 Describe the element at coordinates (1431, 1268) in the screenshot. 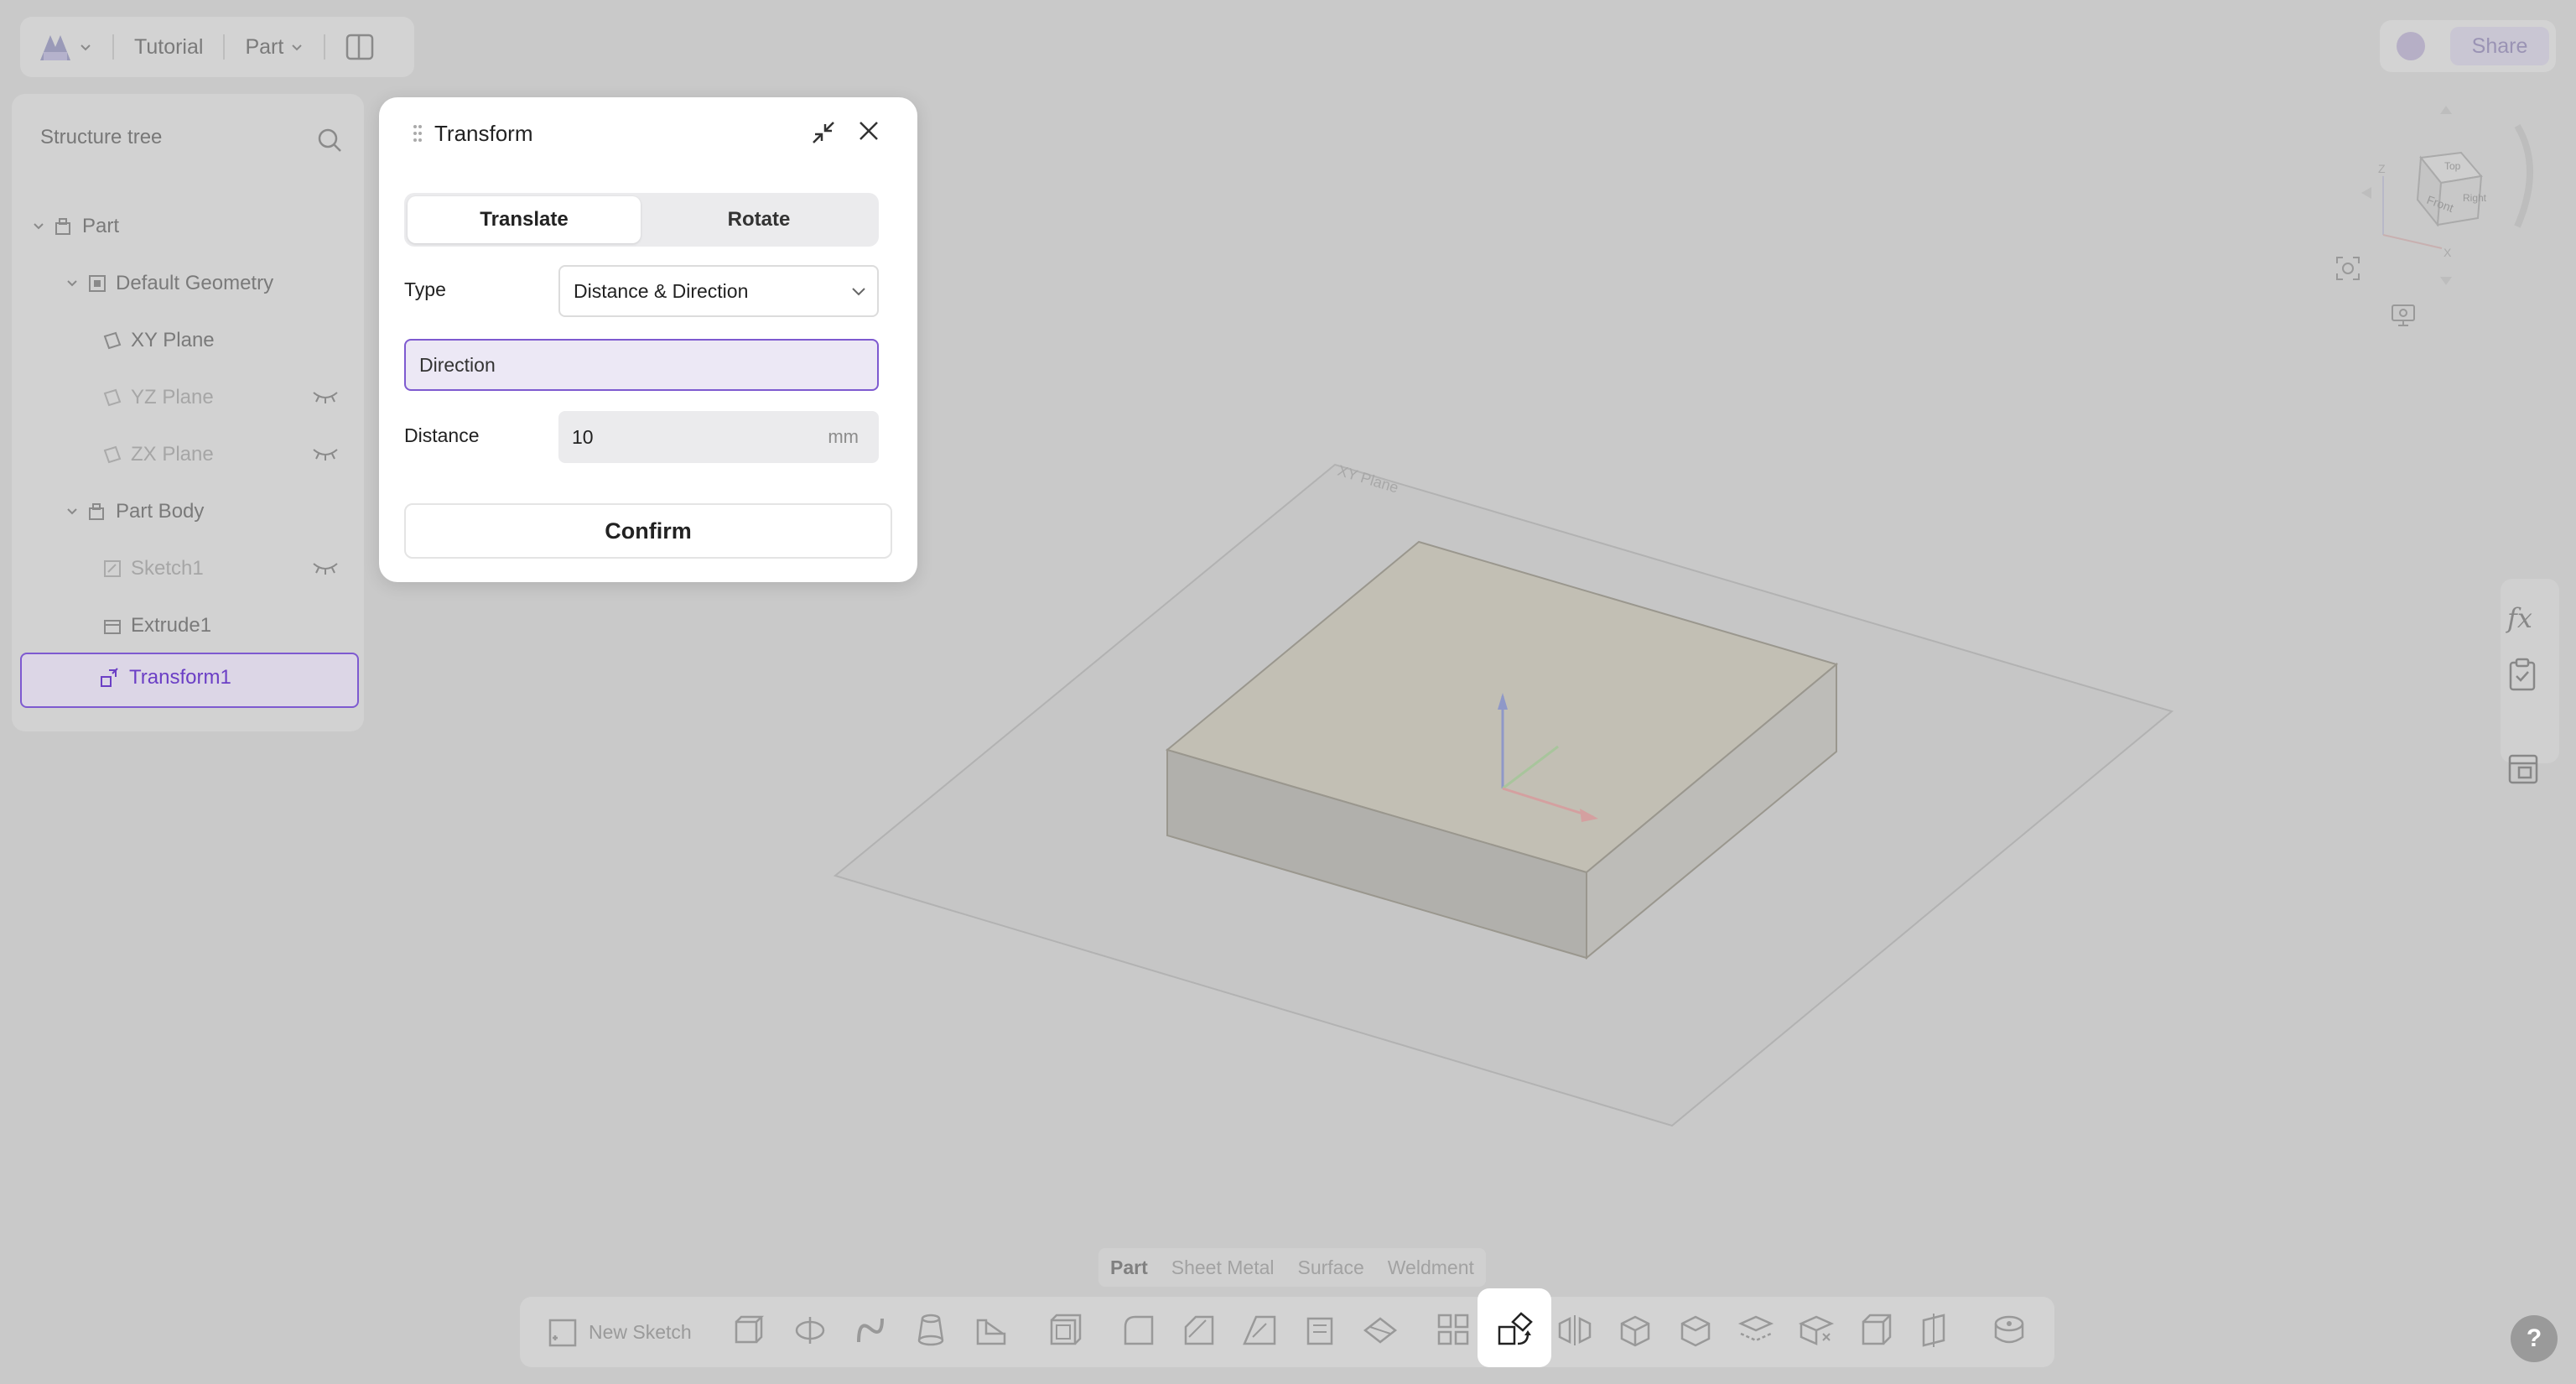

I see `tab-weldment: Weldment` at that location.